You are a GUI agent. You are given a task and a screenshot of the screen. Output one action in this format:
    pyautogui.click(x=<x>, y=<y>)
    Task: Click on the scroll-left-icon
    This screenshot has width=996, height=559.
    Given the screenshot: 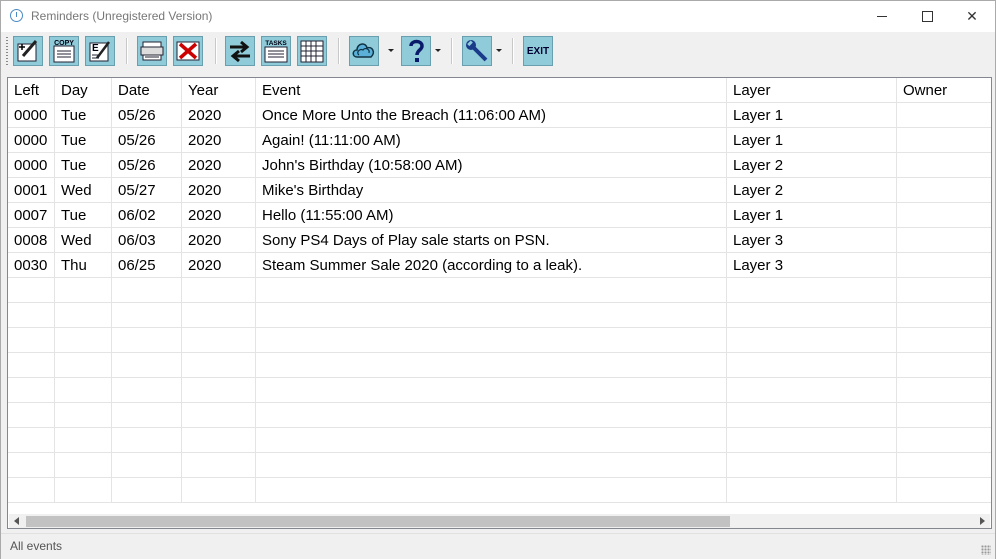 What is the action you would take?
    pyautogui.click(x=16, y=521)
    